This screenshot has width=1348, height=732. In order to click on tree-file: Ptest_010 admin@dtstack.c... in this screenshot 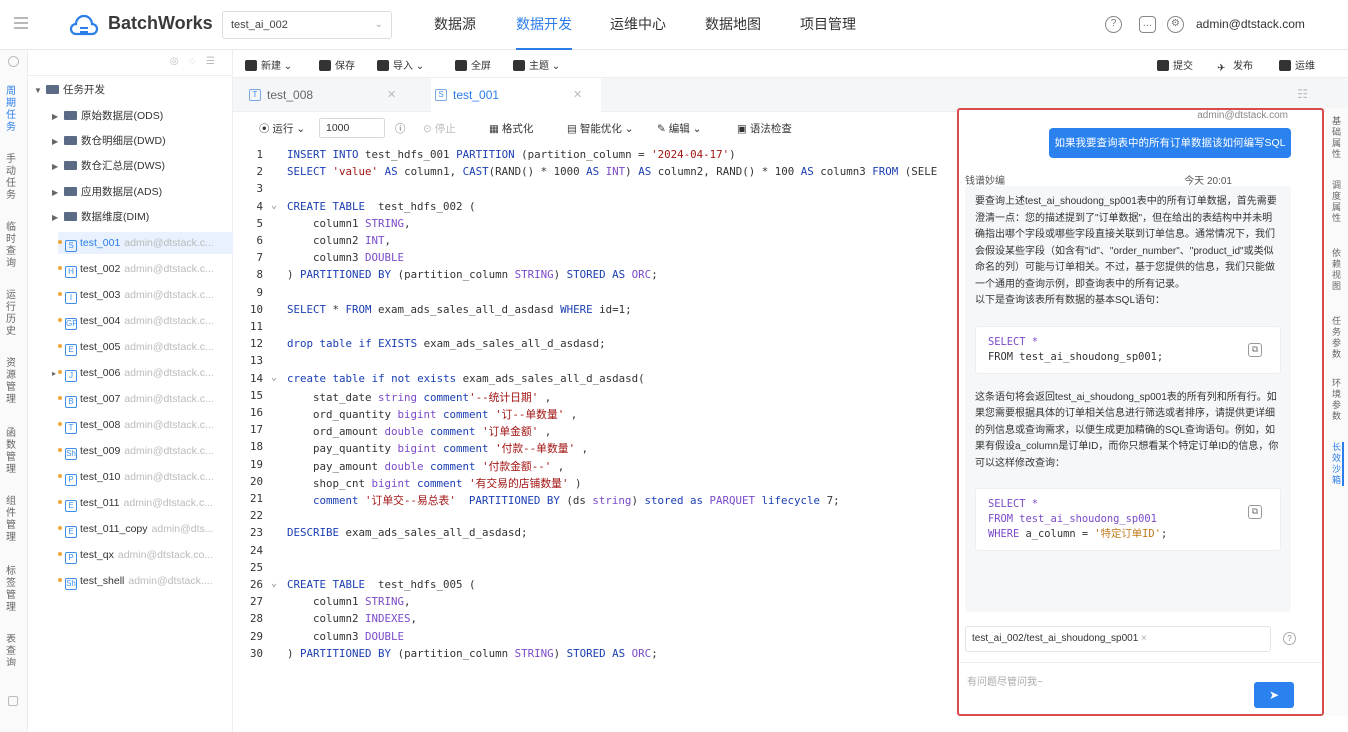, I will do `click(145, 477)`.